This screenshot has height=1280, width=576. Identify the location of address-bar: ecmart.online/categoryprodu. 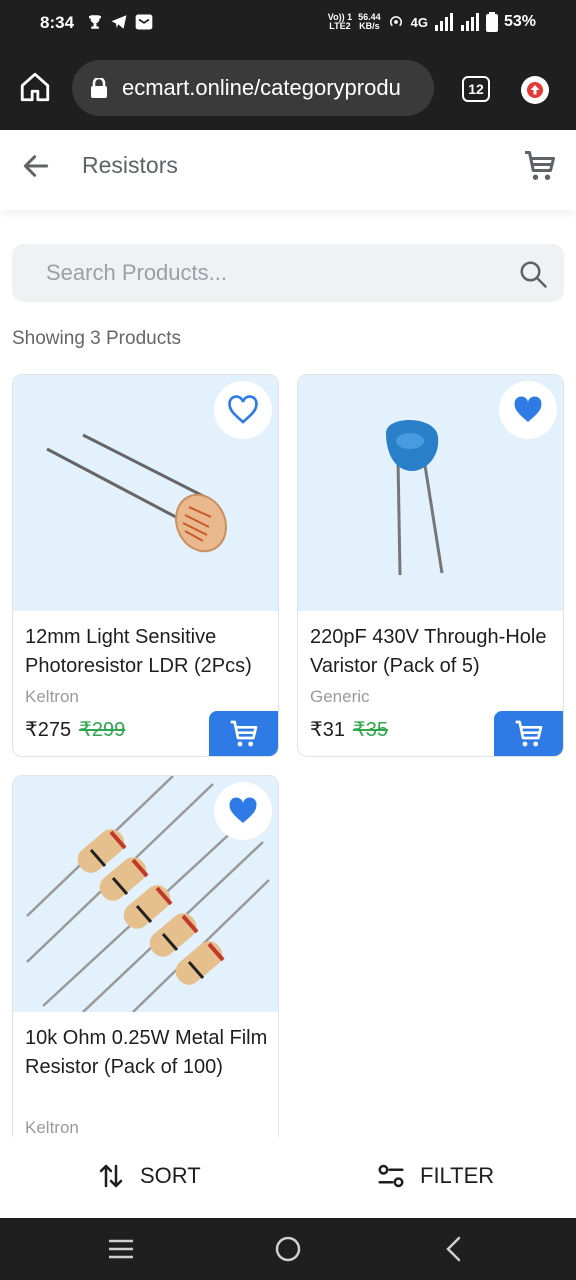
(253, 88).